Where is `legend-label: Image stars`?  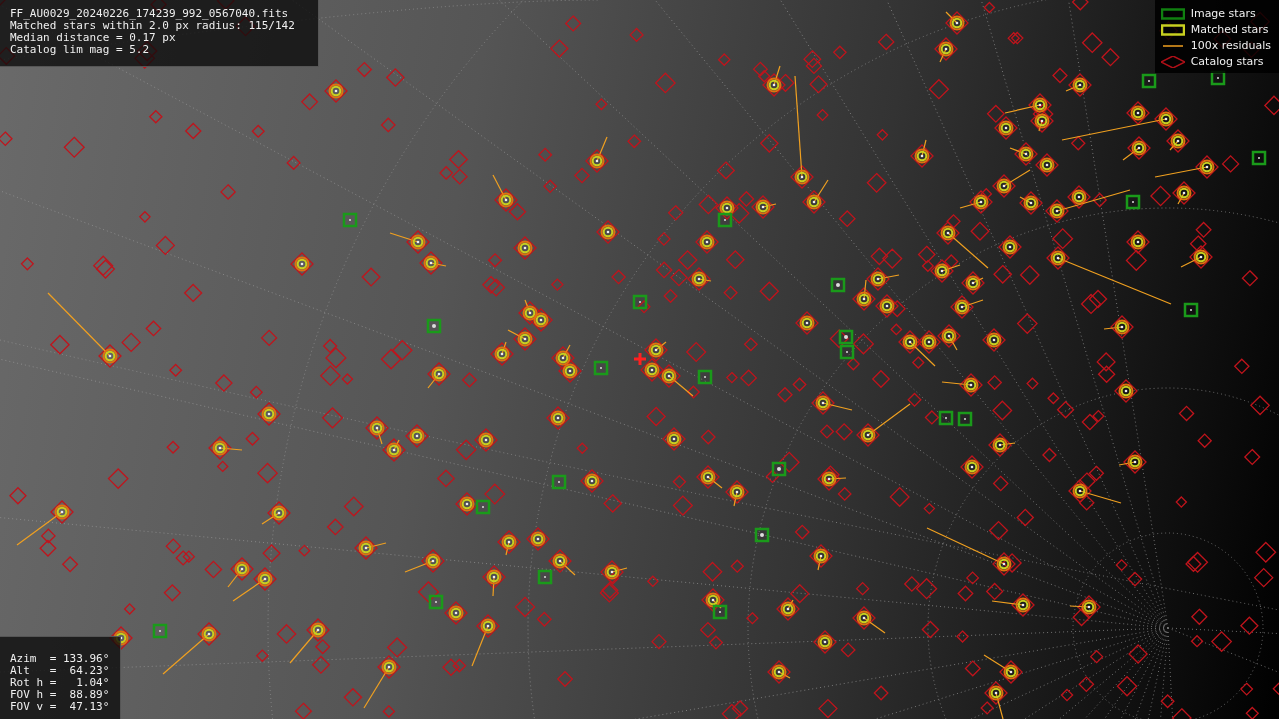
legend-label: Image stars is located at coordinates (1223, 13).